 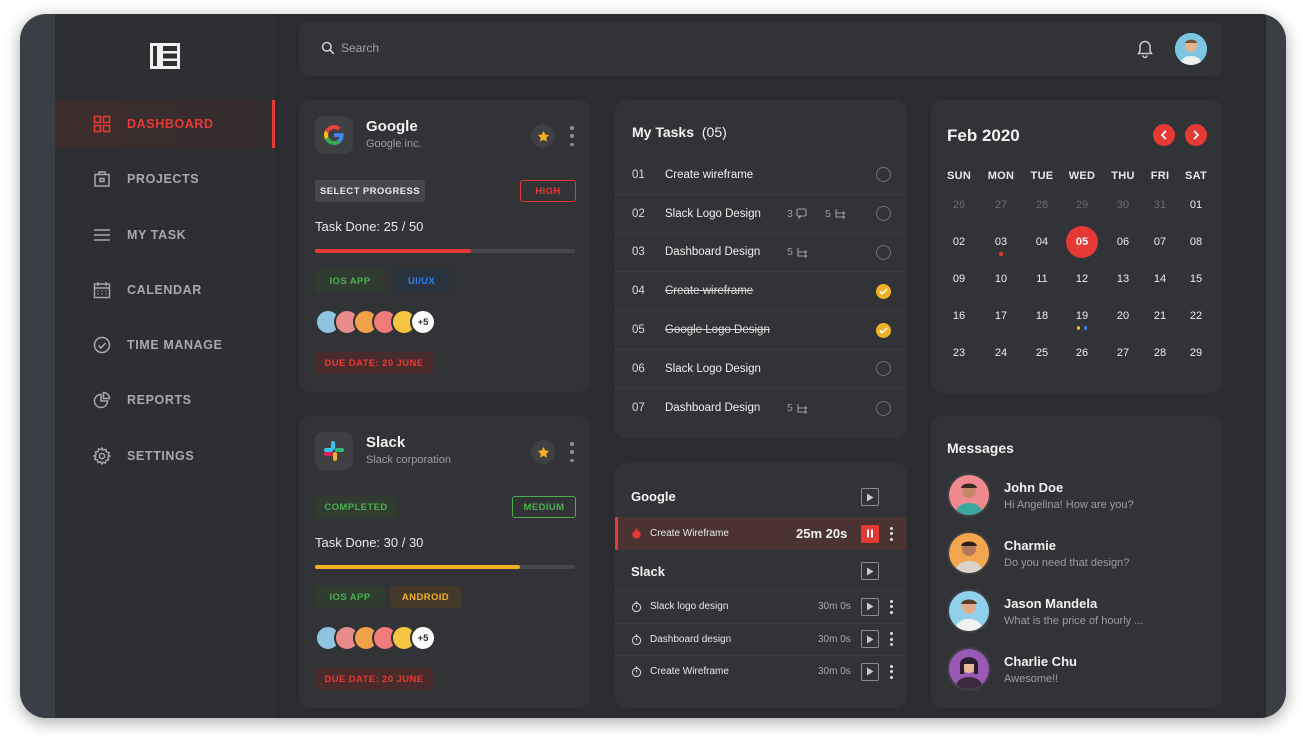 What do you see at coordinates (165, 235) in the screenshot?
I see `sidebar-item-my-task: MY TASK` at bounding box center [165, 235].